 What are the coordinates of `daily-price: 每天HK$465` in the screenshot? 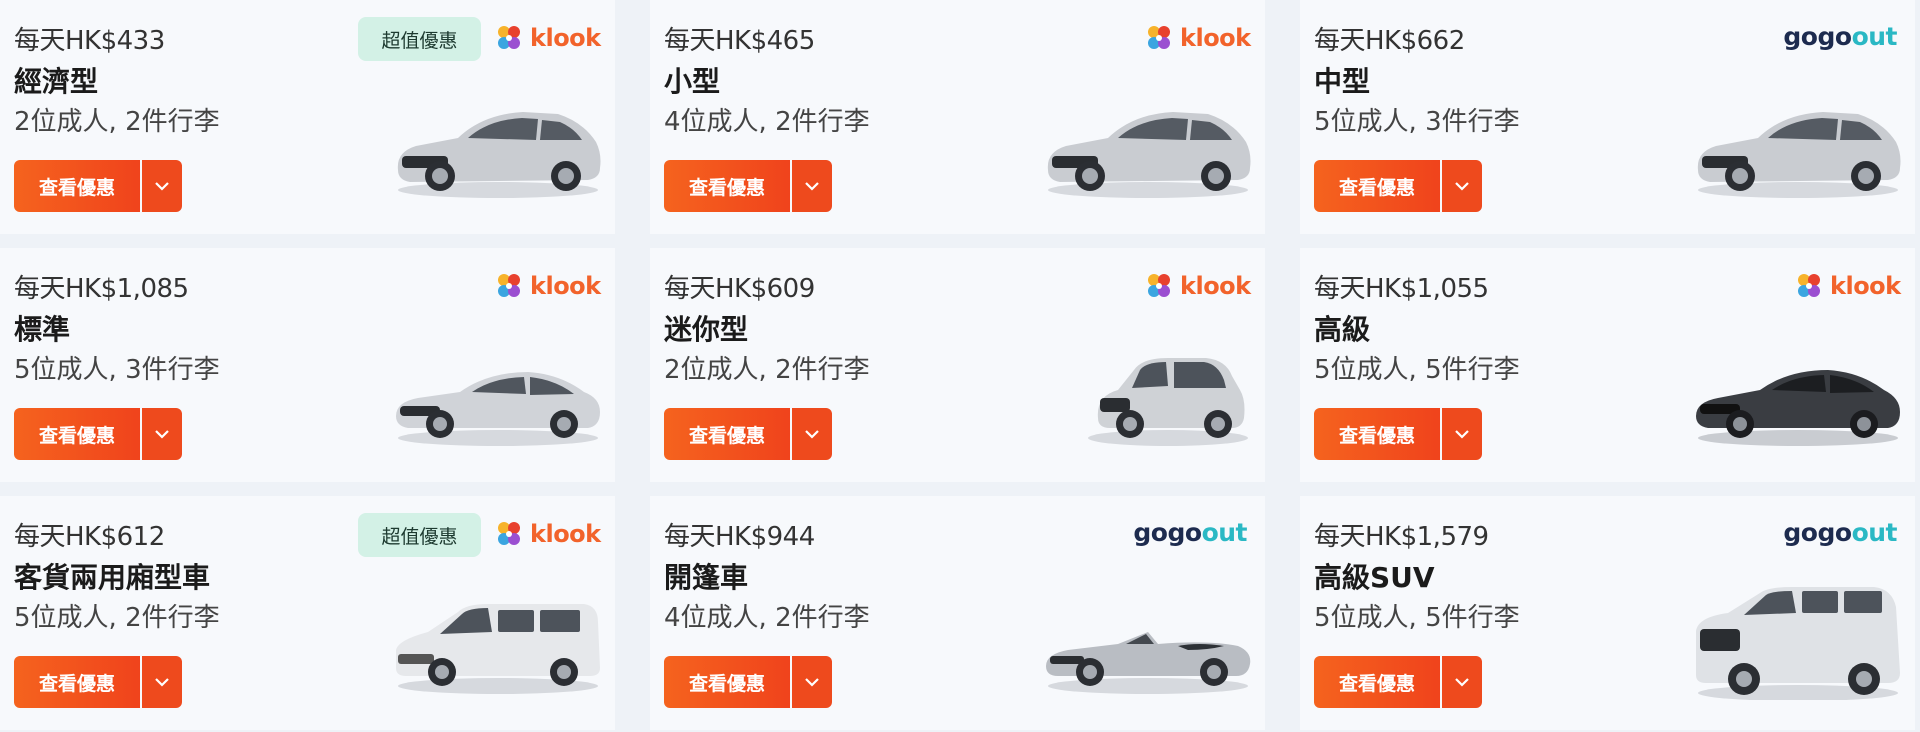 It's located at (739, 41).